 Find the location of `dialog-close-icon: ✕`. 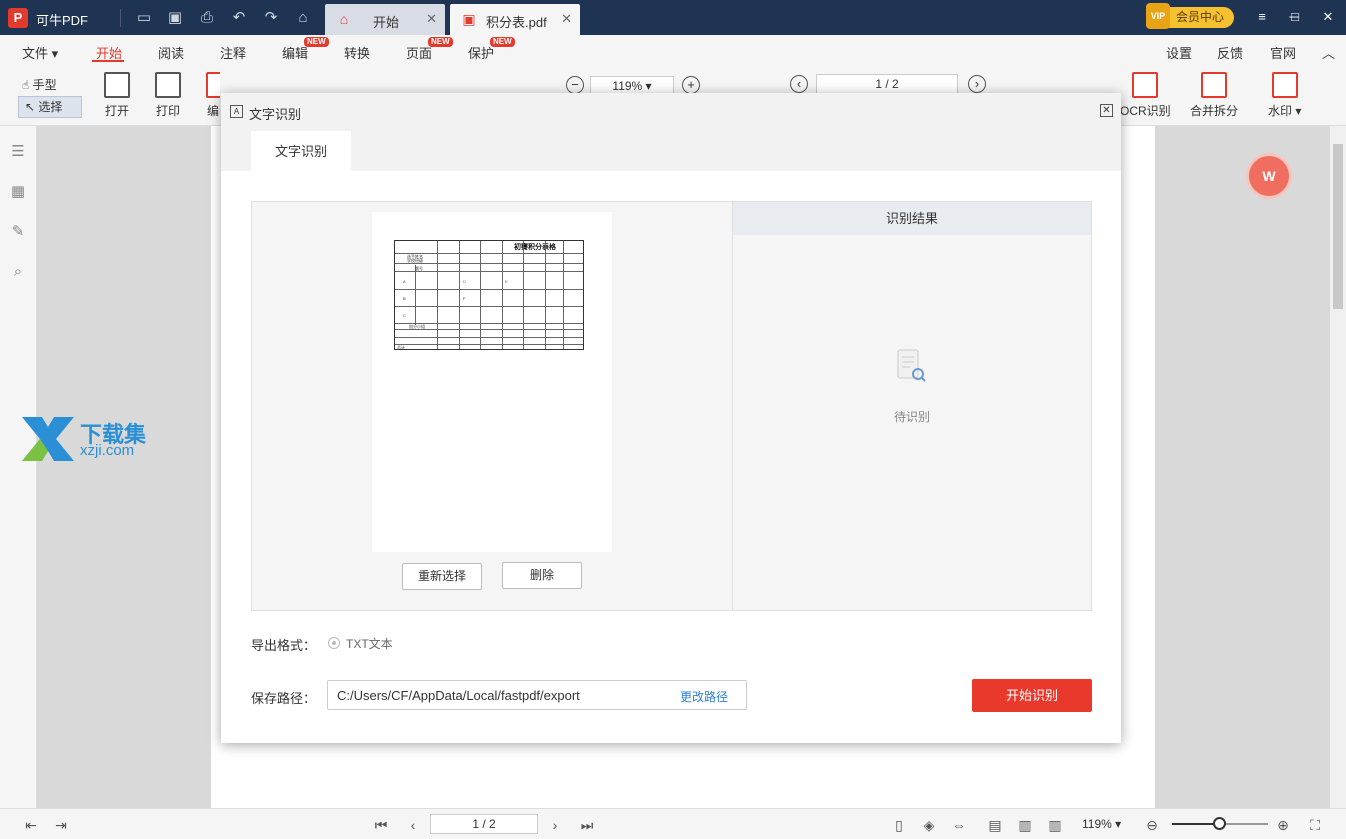

dialog-close-icon: ✕ is located at coordinates (1106, 110).